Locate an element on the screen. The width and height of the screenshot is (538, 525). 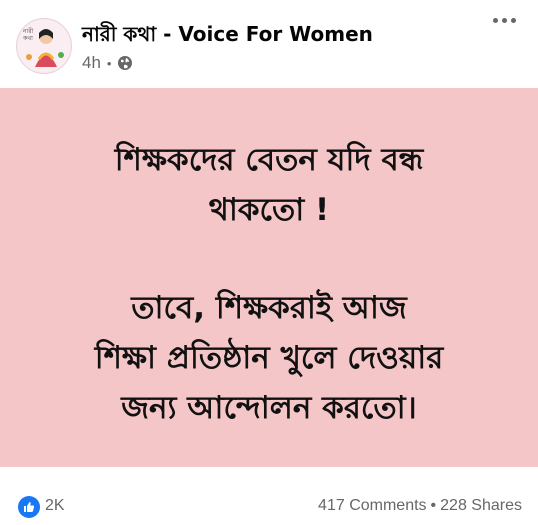
post-line-4: শিক্ষা প্রতিষ্ঠান খুলে দেওয়ার is located at coordinates (269, 358).